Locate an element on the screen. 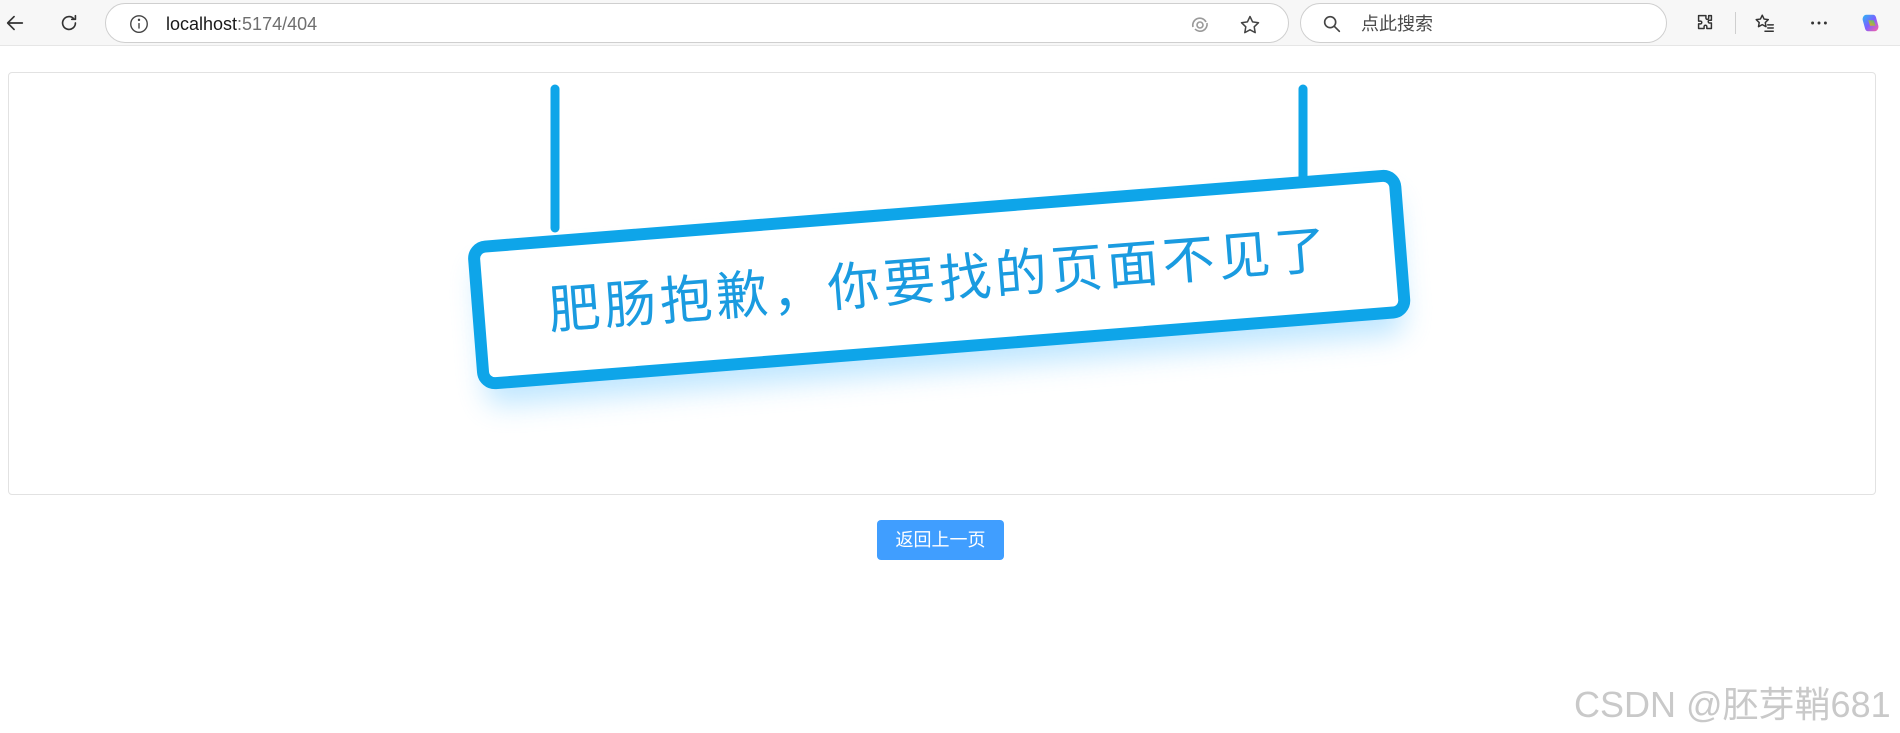  watermark: CSDN @胚芽鞘681 is located at coordinates (1732, 704).